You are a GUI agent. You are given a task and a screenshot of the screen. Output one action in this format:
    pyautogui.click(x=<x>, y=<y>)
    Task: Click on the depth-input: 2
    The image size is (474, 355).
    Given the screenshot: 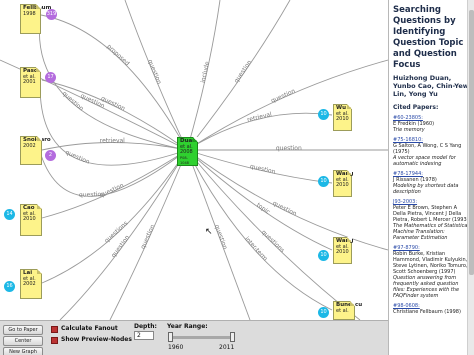 What is the action you would take?
    pyautogui.click(x=144, y=335)
    